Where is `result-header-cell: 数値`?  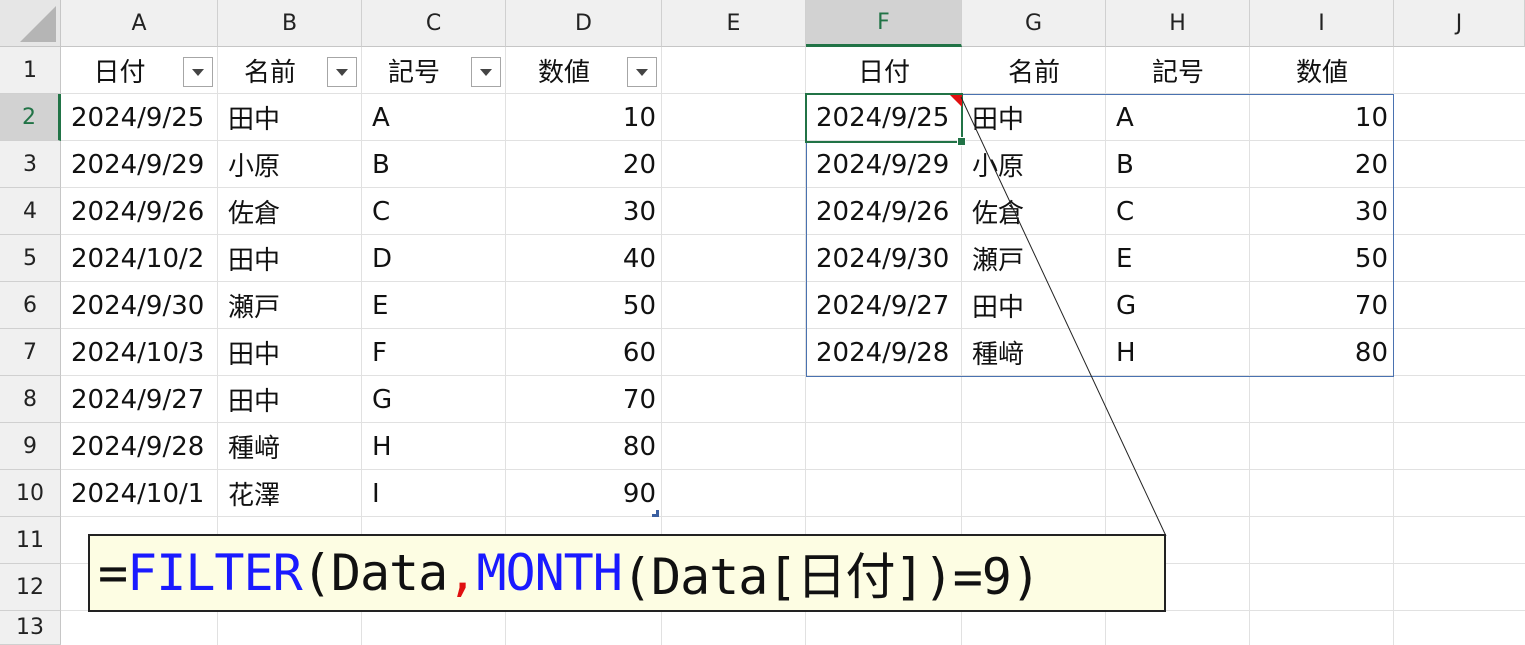
result-header-cell: 数値 is located at coordinates (1322, 70).